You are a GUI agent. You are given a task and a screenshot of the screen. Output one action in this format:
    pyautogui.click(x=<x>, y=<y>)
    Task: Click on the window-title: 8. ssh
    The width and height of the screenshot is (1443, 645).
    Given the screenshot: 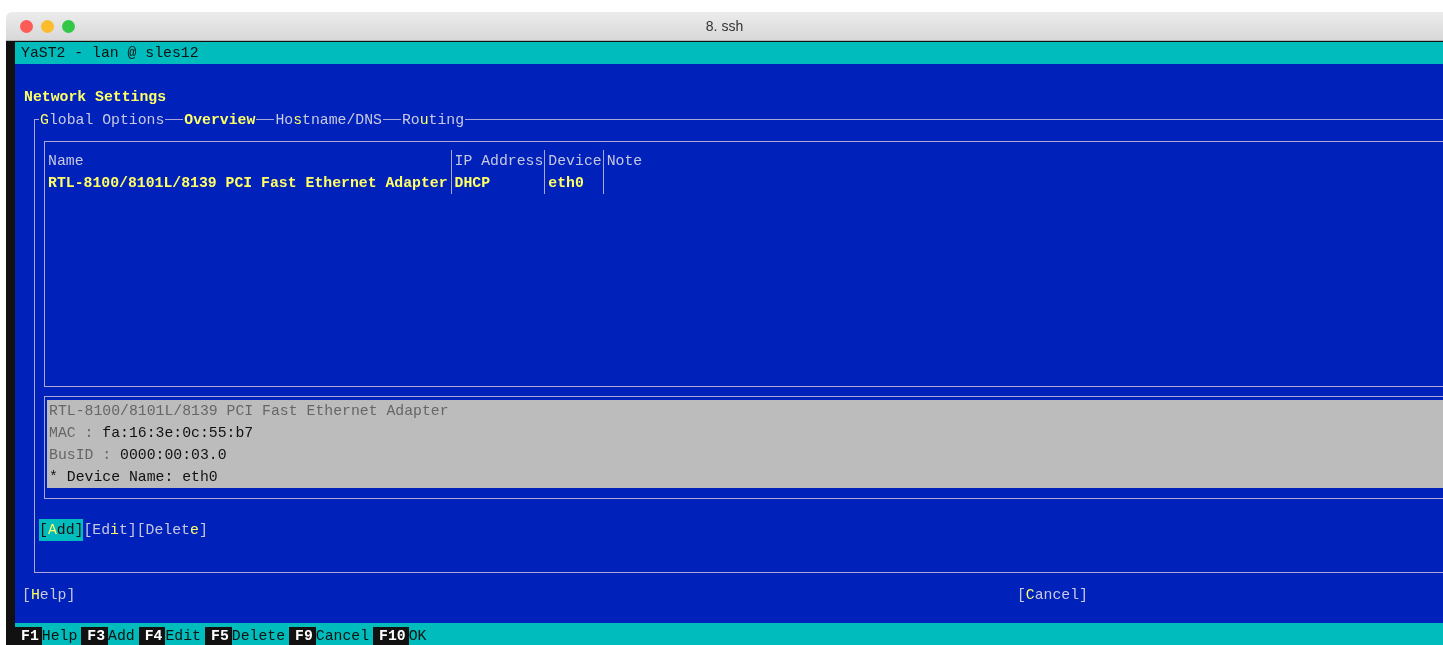 What is the action you would take?
    pyautogui.click(x=724, y=26)
    